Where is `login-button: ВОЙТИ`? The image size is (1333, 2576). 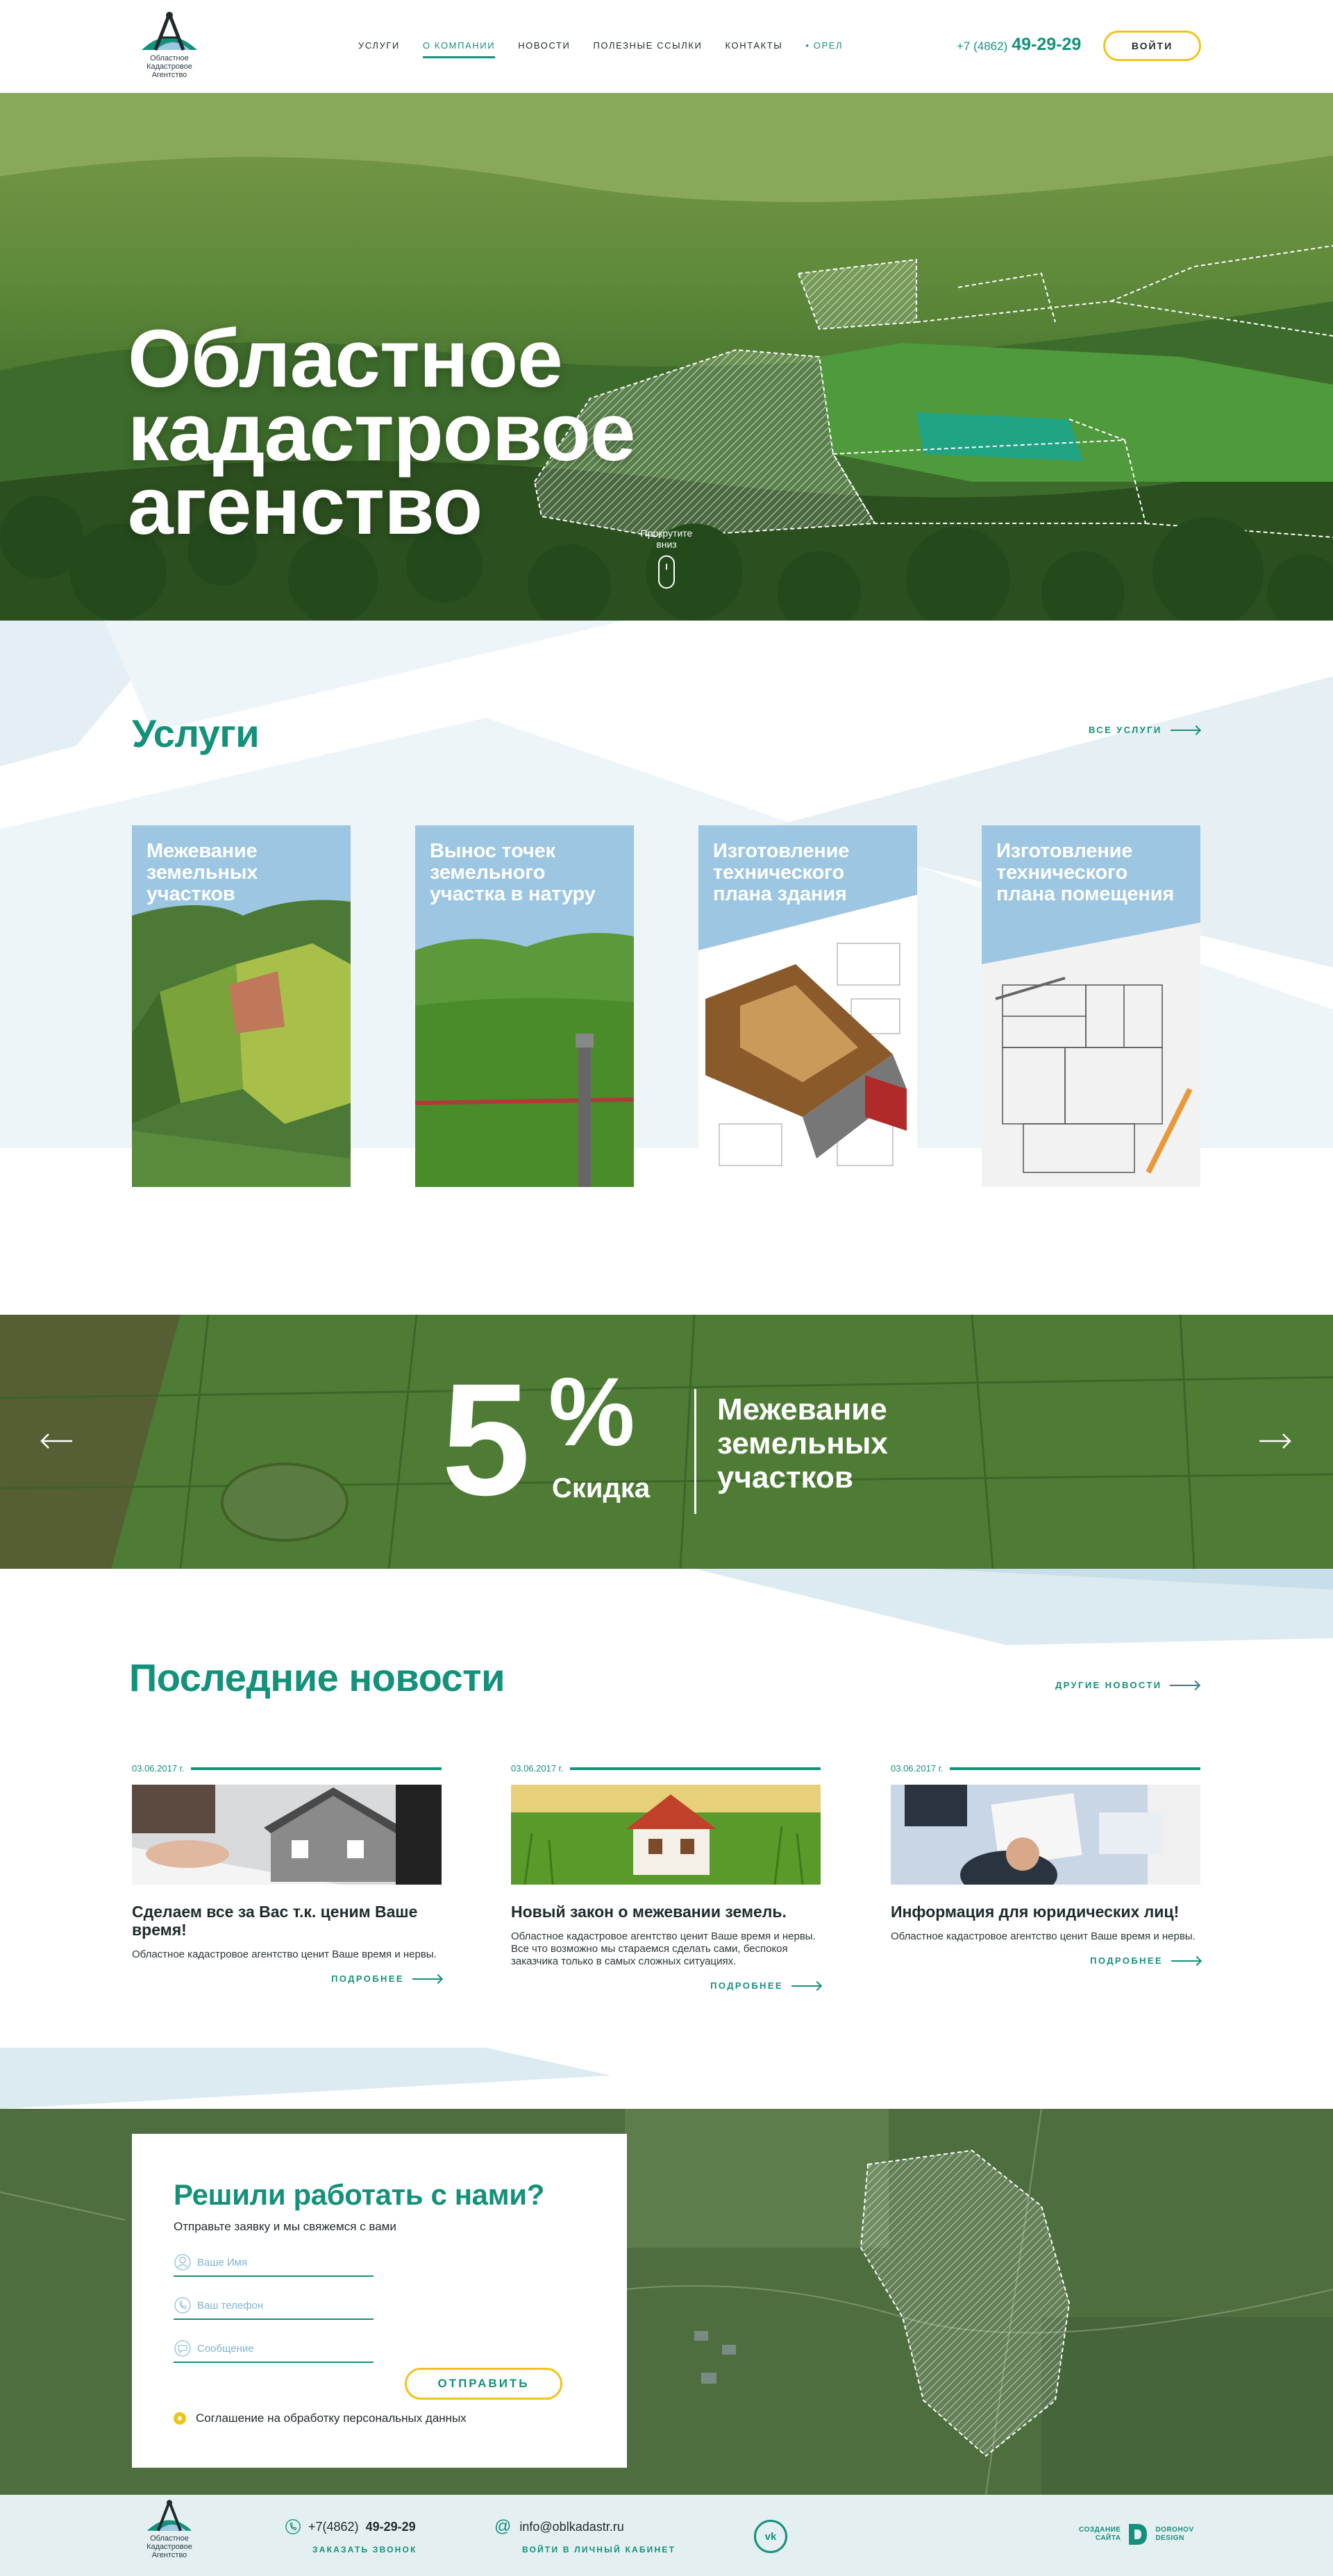 login-button: ВОЙТИ is located at coordinates (1152, 46).